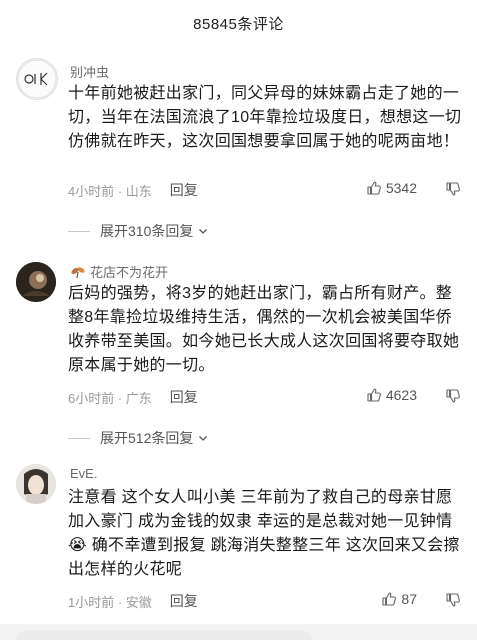 This screenshot has width=477, height=640. Describe the element at coordinates (119, 271) in the screenshot. I see `comment-username: 花店不为花开` at that location.